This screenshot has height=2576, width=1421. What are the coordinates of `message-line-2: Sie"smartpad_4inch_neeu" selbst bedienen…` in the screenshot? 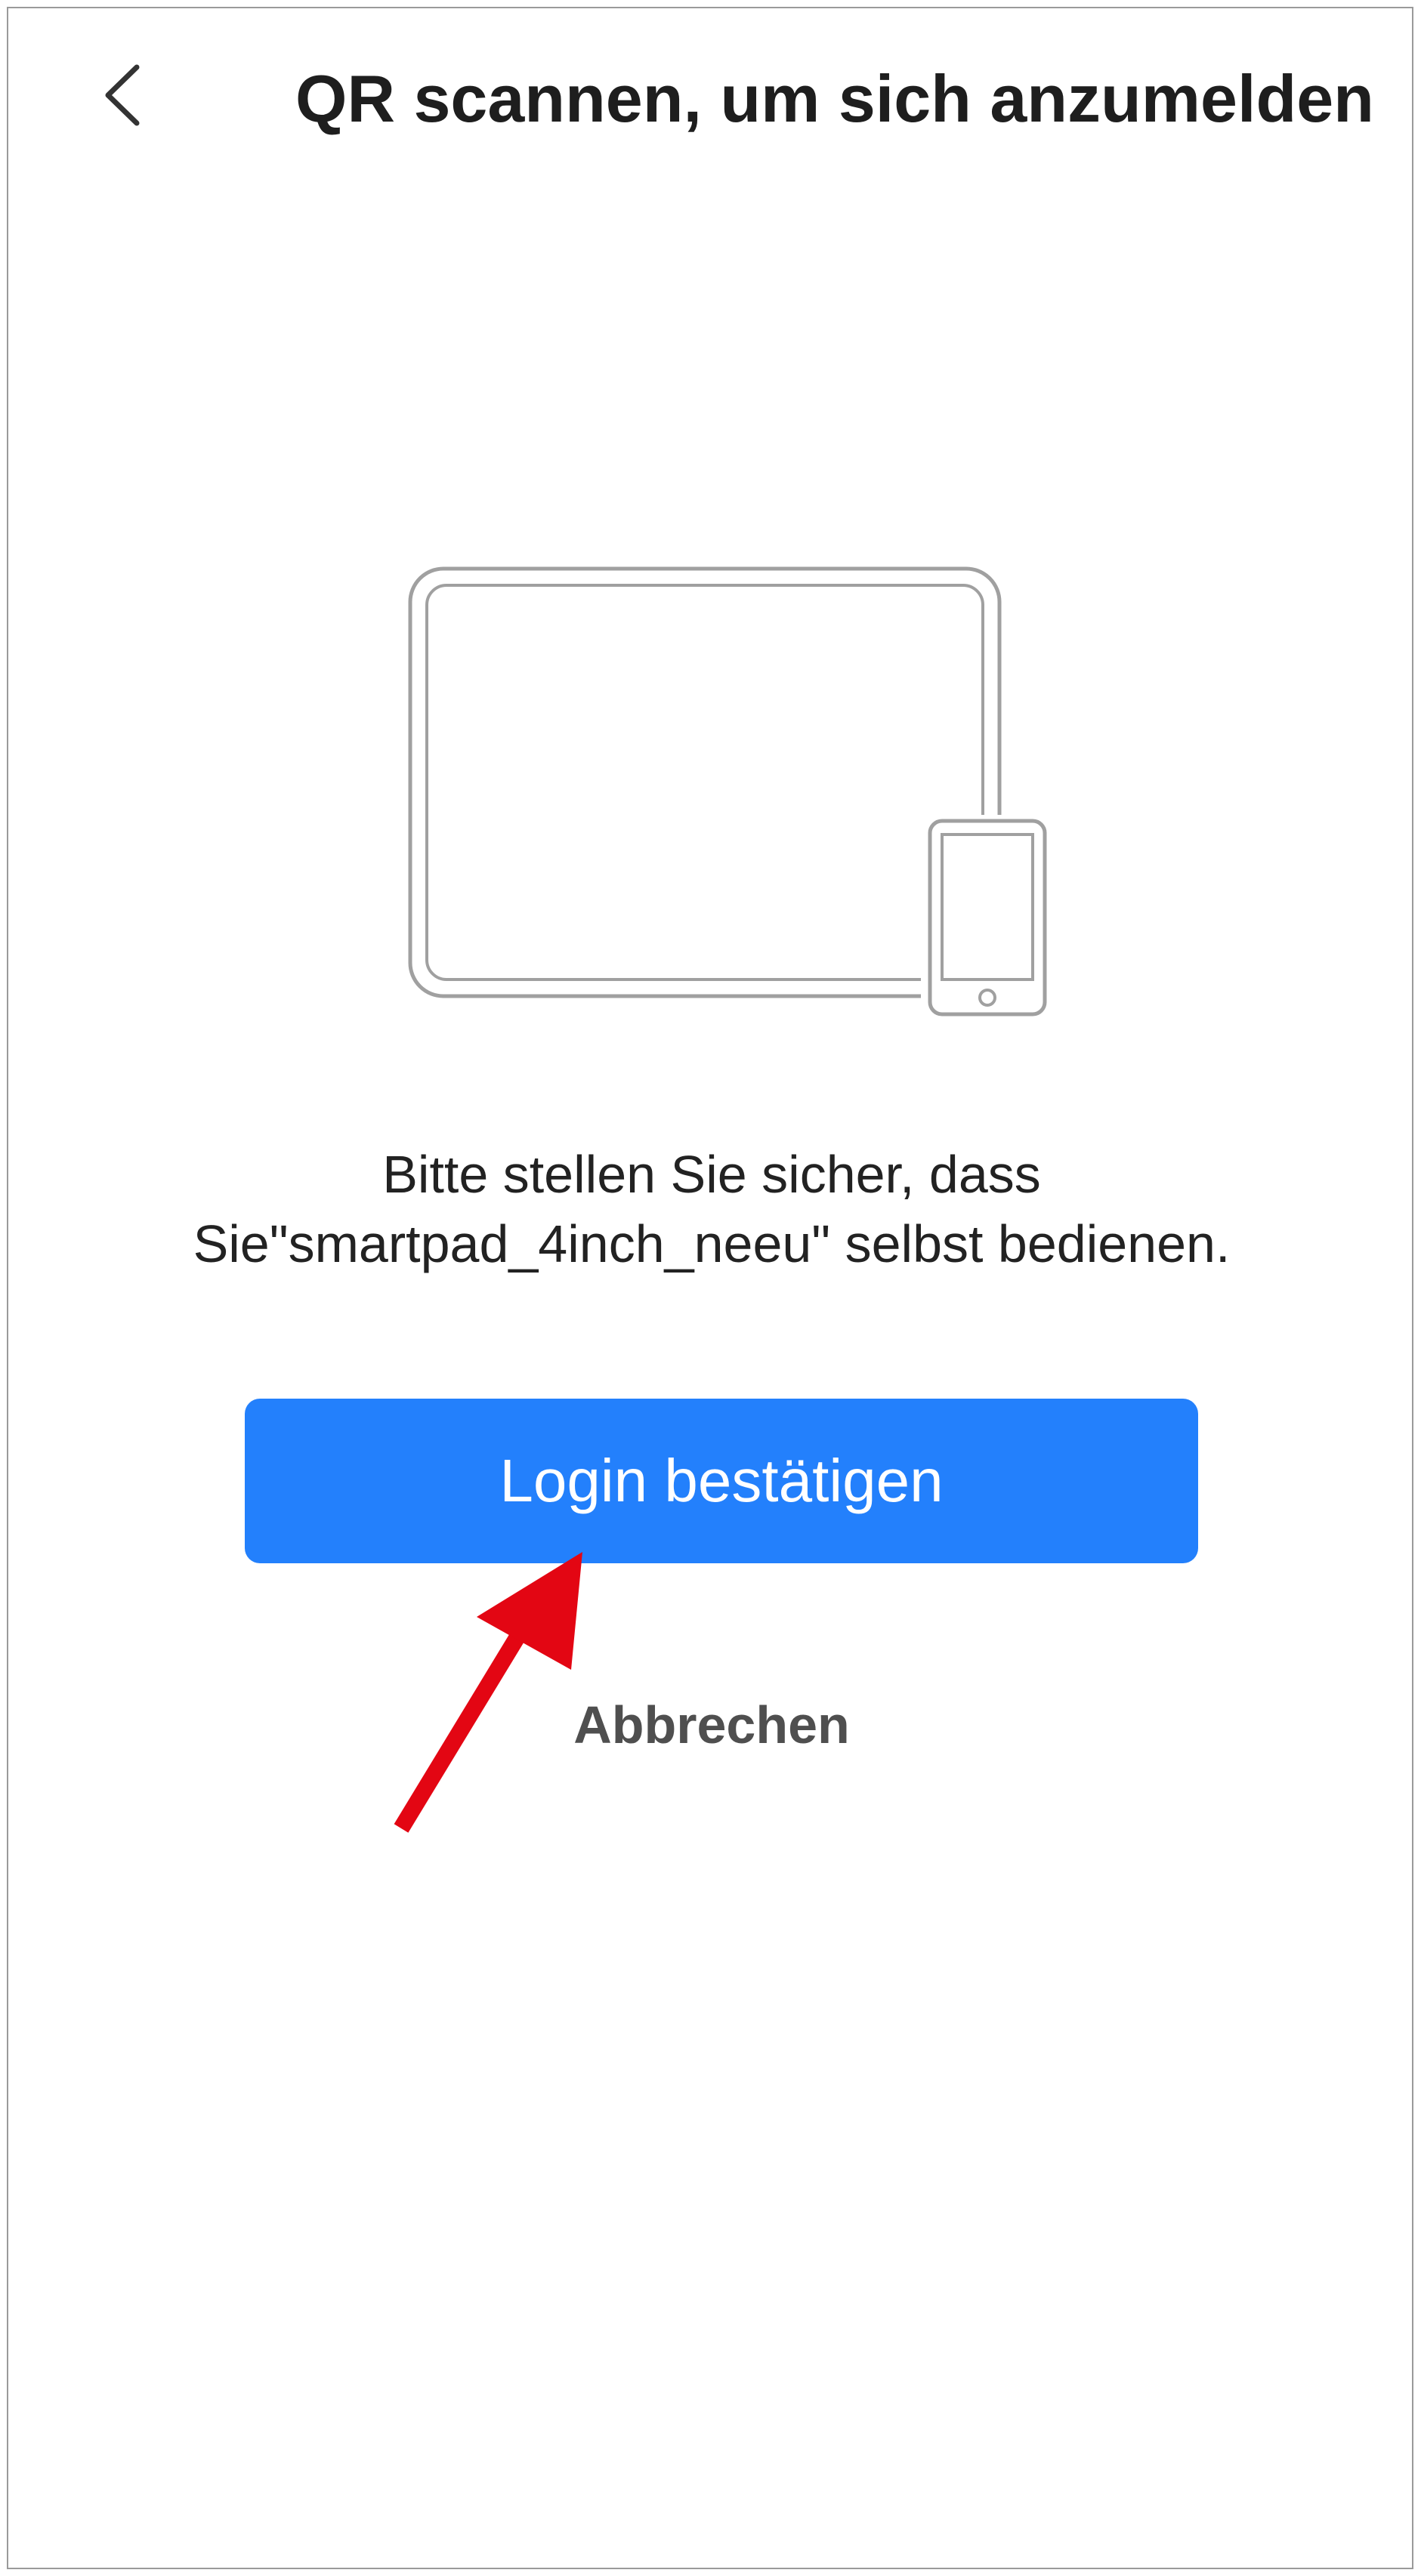 It's located at (712, 1243).